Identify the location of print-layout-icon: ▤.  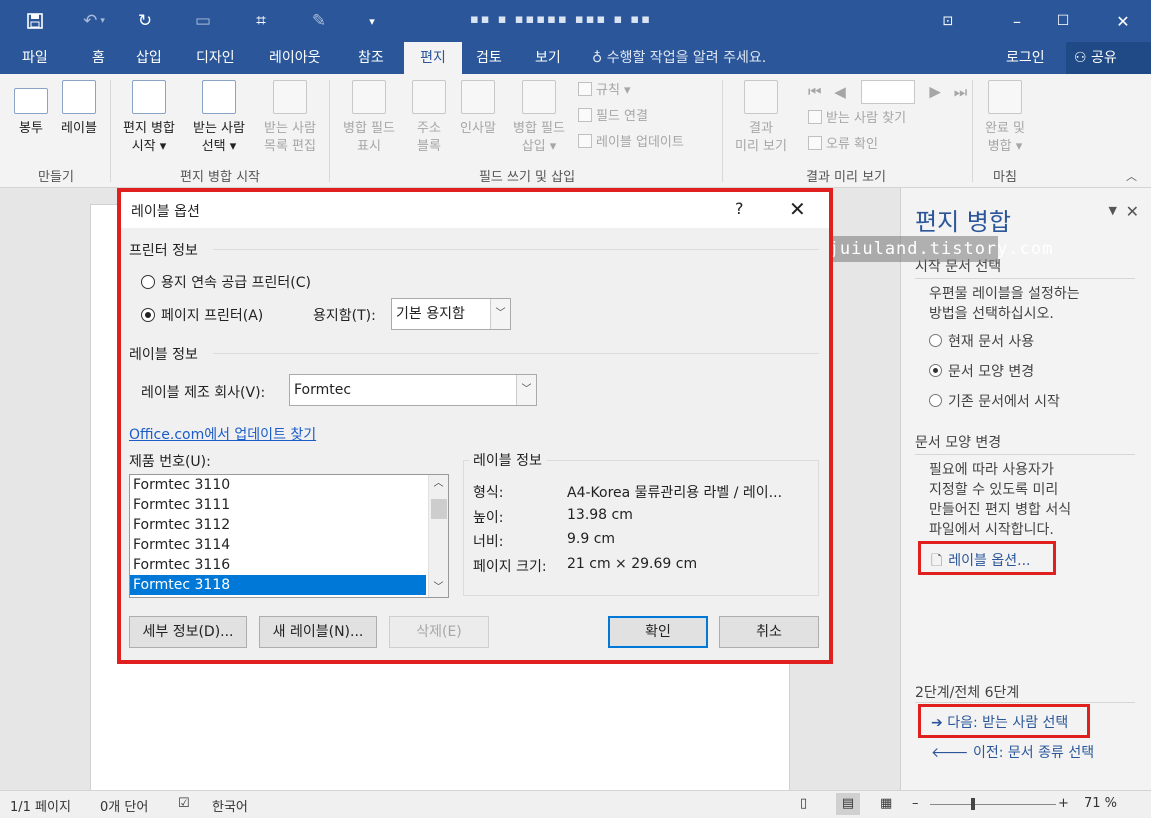
(848, 804).